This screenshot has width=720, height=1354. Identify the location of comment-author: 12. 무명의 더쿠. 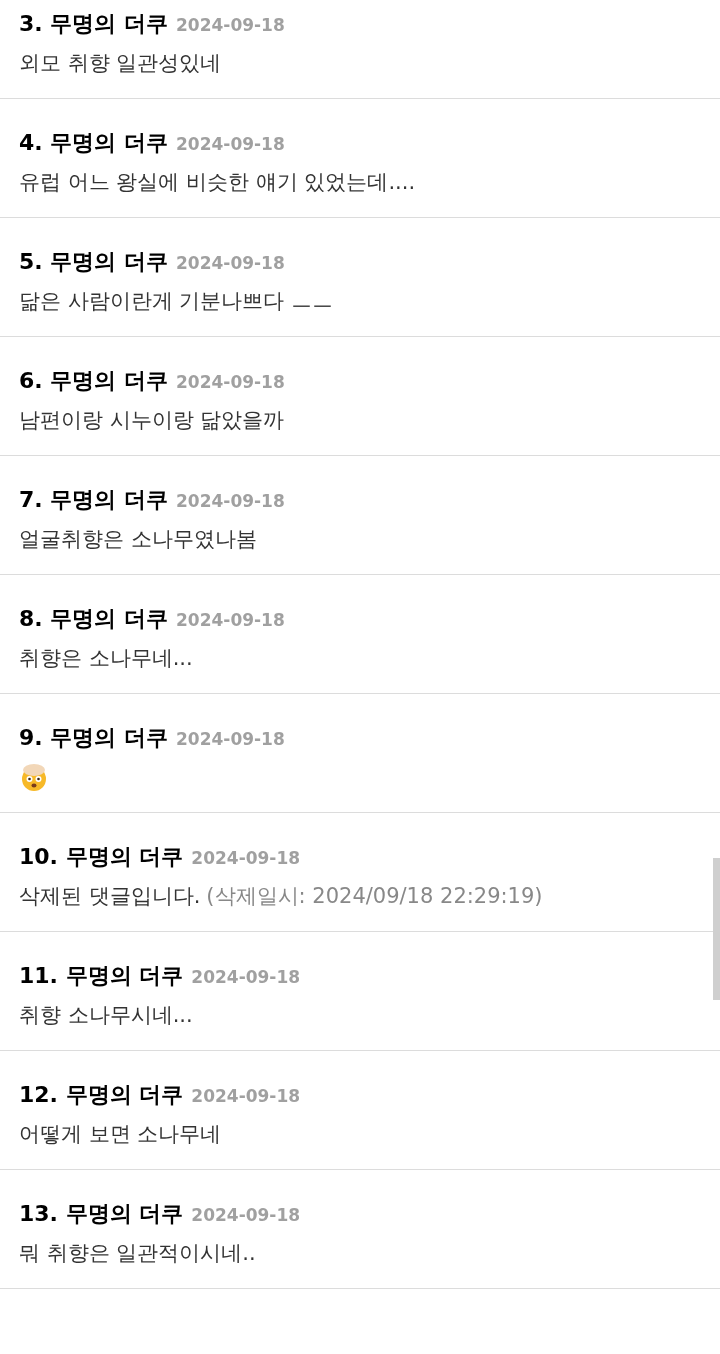
(101, 1095).